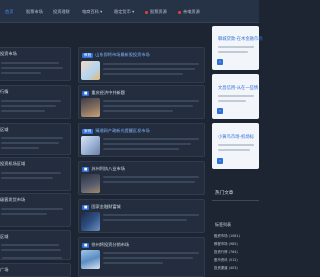 This screenshot has height=277, width=320. Describe the element at coordinates (141, 216) in the screenshot. I see `article-card: ■ 国家金融财富城` at that location.